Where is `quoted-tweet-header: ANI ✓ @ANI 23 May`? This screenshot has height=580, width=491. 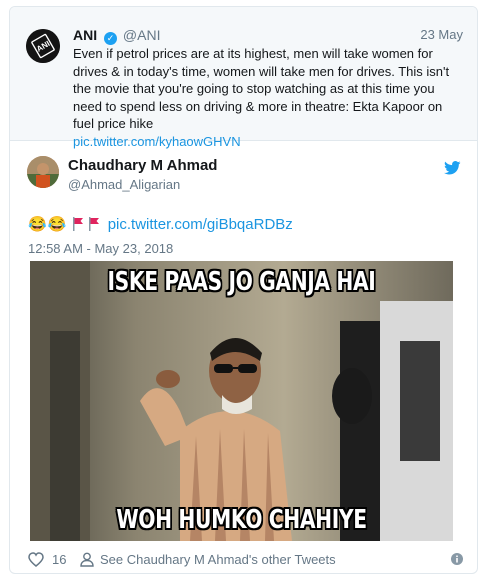 quoted-tweet-header: ANI ✓ @ANI 23 May is located at coordinates (268, 36).